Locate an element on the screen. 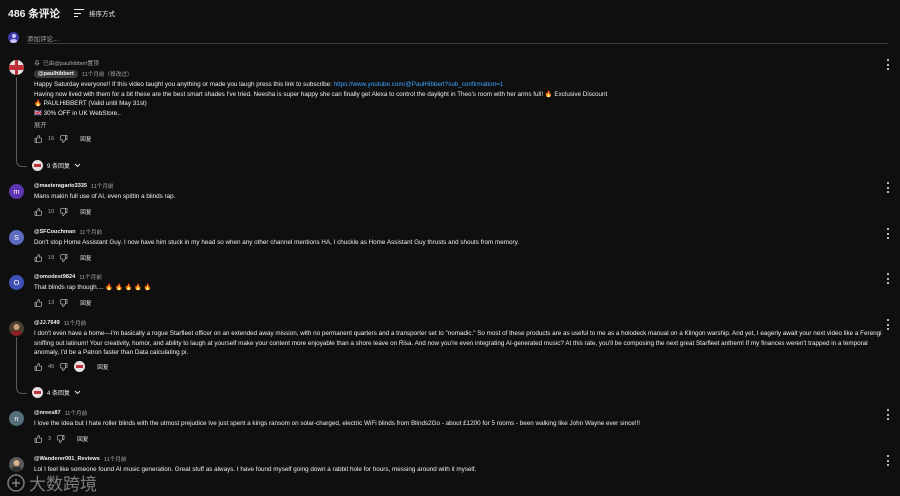  avatar: O is located at coordinates (16, 282).